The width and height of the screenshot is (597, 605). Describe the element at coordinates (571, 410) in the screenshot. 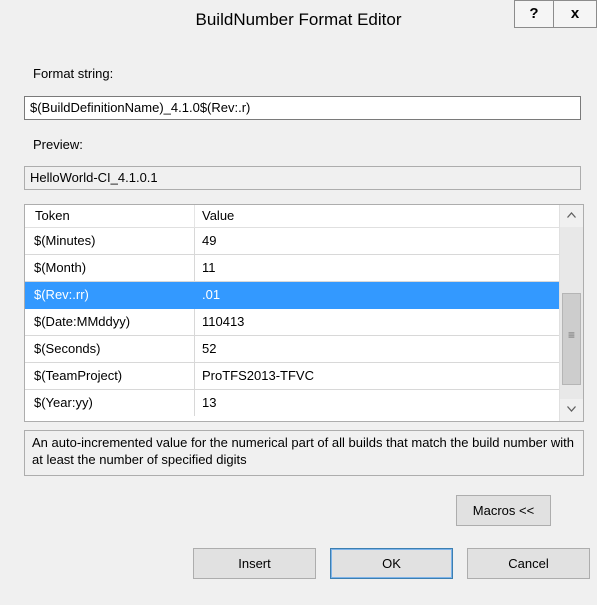

I see `chevron-down-icon` at that location.